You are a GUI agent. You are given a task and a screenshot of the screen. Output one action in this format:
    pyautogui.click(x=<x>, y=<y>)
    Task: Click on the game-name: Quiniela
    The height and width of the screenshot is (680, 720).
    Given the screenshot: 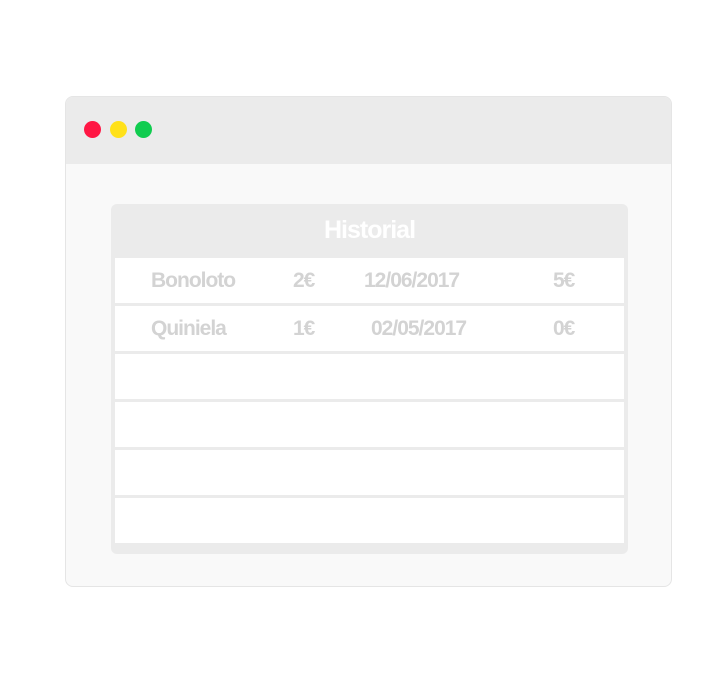 What is the action you would take?
    pyautogui.click(x=189, y=328)
    